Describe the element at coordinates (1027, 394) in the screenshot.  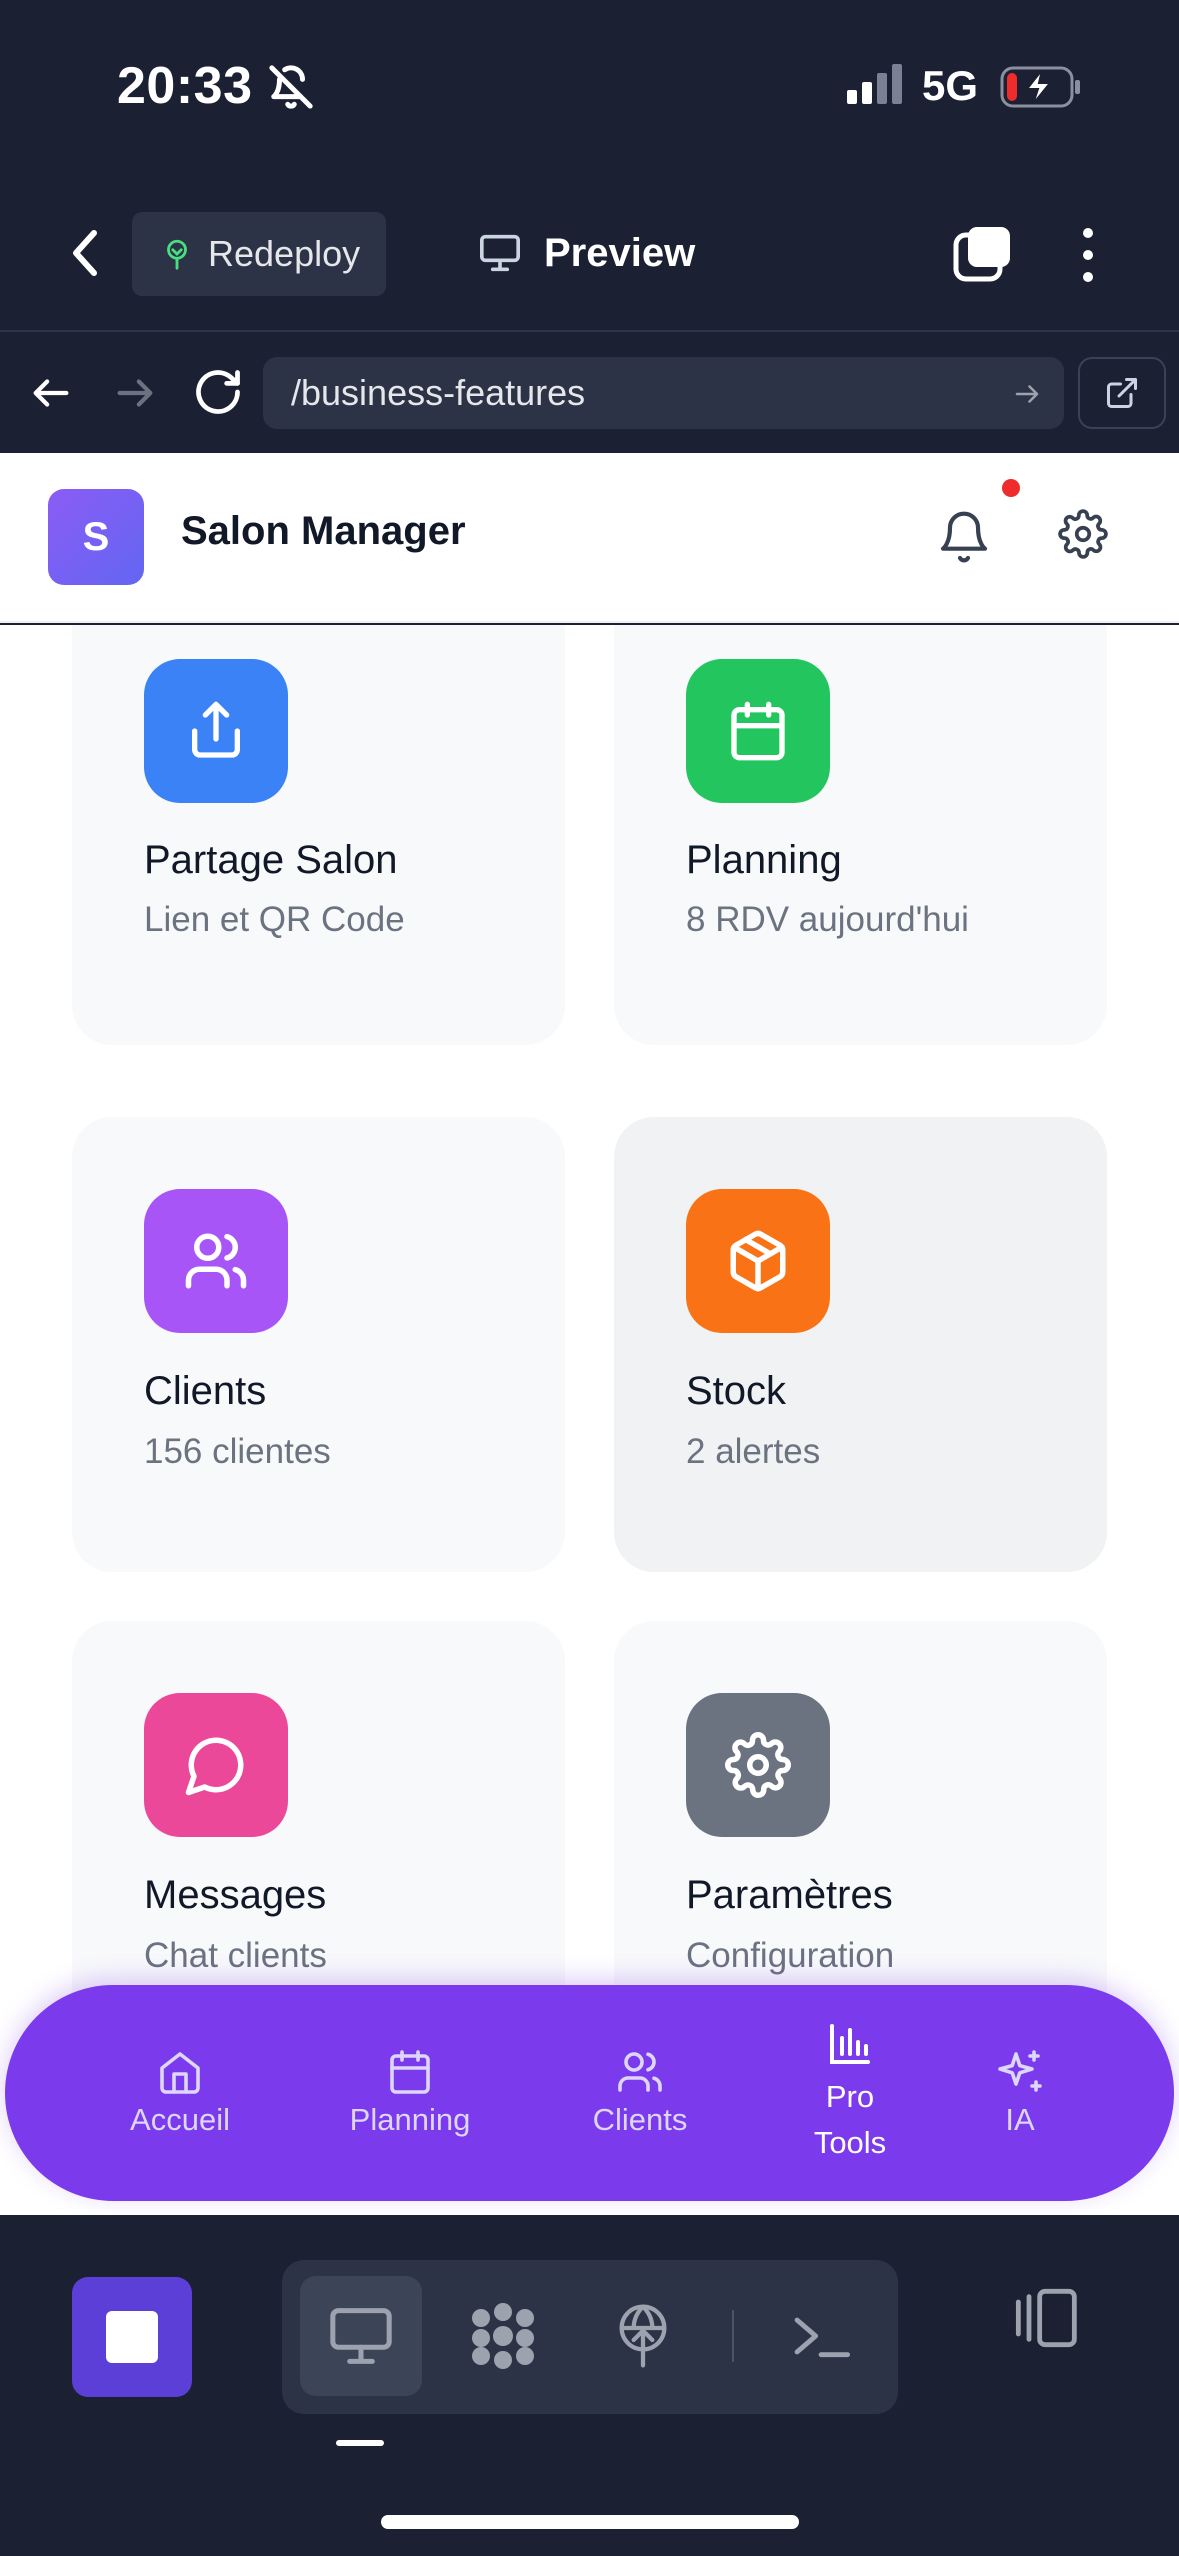
I see `go-arrow-icon` at that location.